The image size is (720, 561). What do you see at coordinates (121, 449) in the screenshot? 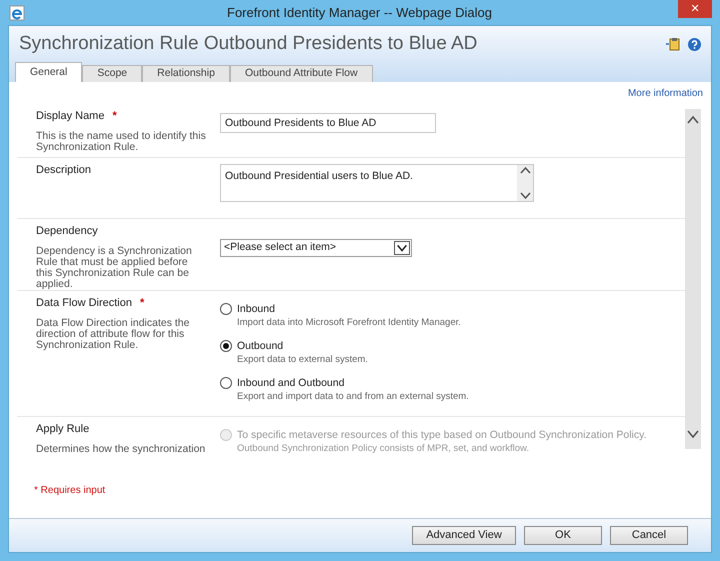
I see `field-help: Determines how the synchronization` at bounding box center [121, 449].